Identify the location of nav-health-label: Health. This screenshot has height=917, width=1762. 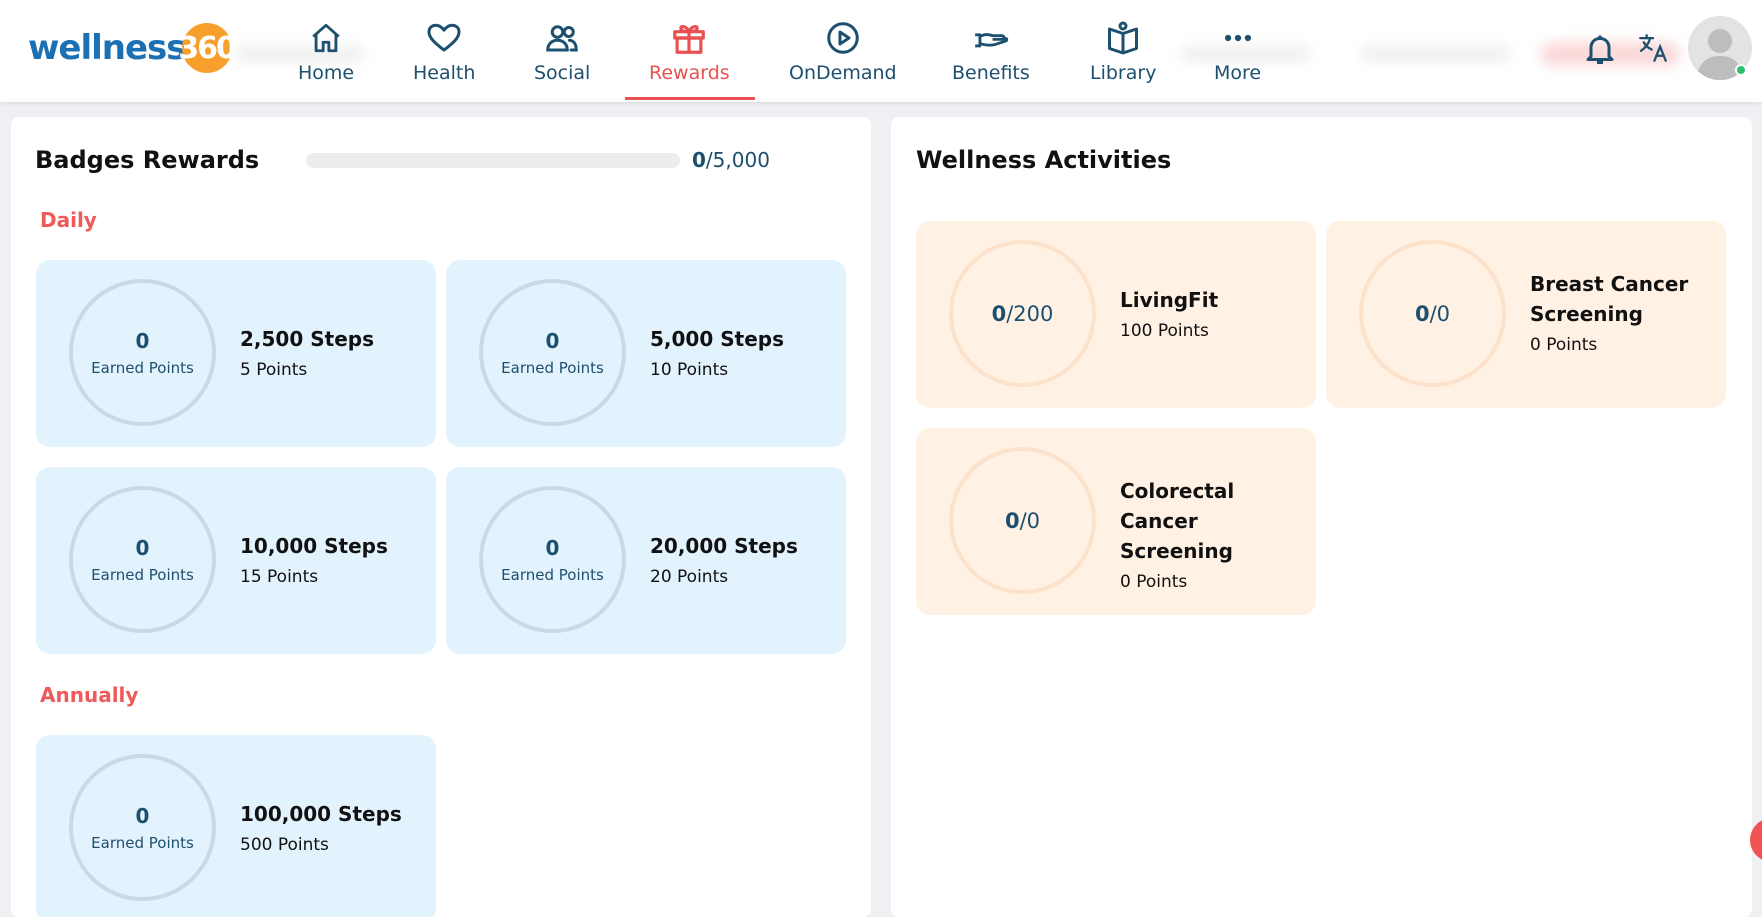
(444, 73).